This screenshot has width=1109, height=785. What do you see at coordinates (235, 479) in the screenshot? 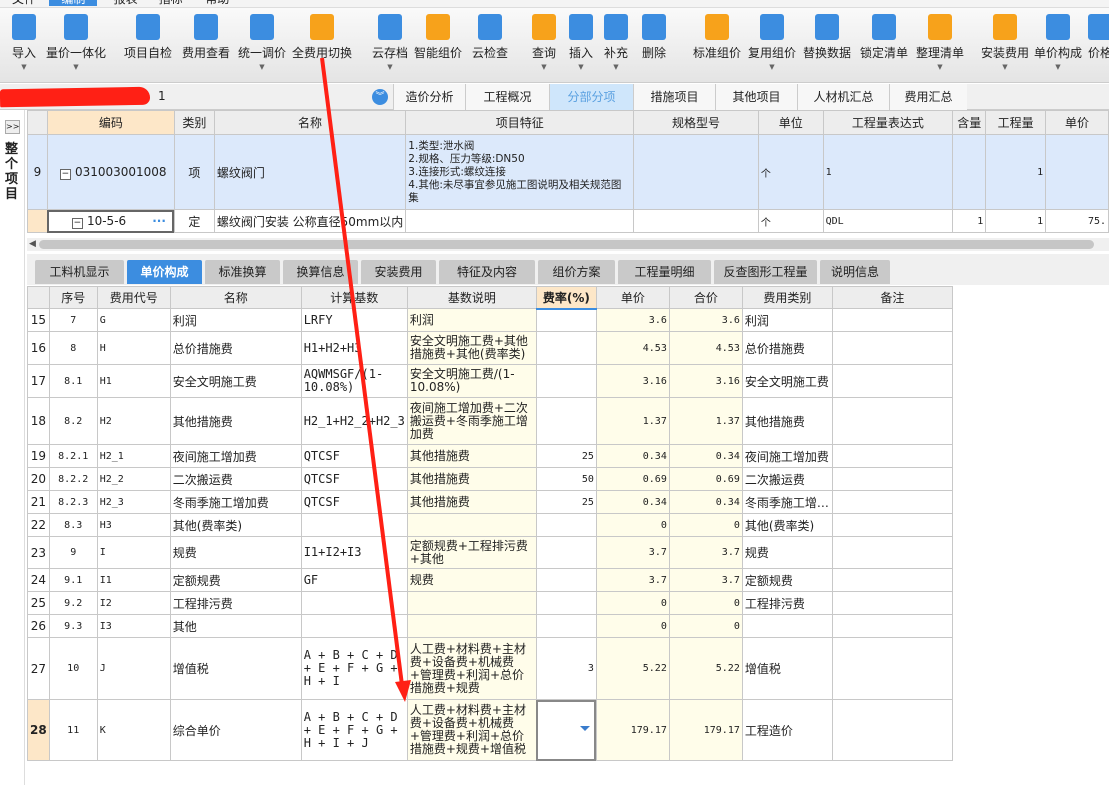
I see `name-cell: 二次搬运费` at bounding box center [235, 479].